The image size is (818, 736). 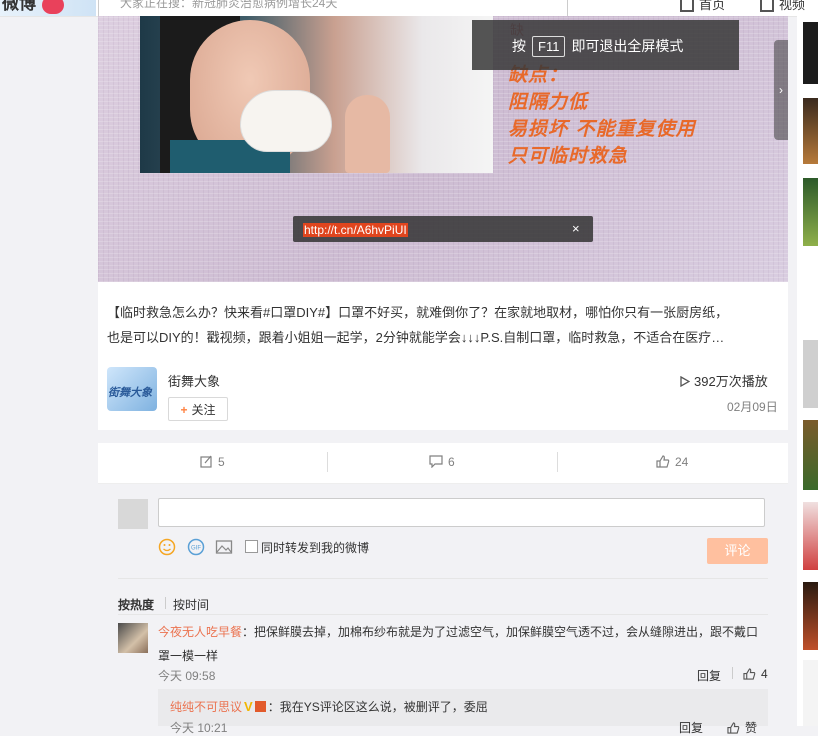 What do you see at coordinates (53, 7) in the screenshot?
I see `heart-icon` at bounding box center [53, 7].